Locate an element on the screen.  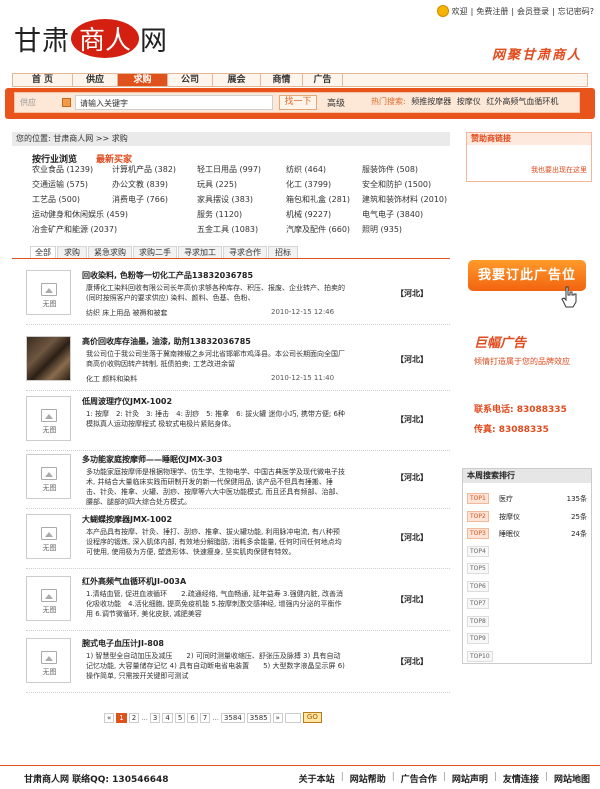
pager-go-button: GO is located at coordinates (312, 717).